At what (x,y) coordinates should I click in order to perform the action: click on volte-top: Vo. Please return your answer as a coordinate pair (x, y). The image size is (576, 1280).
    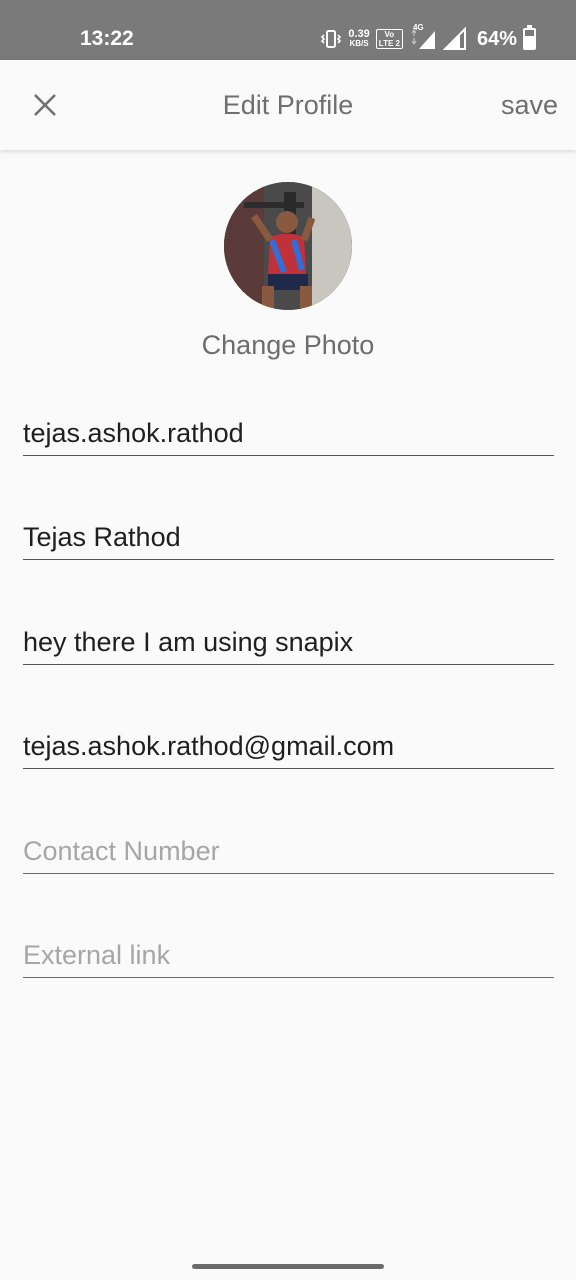
    Looking at the image, I should click on (389, 34).